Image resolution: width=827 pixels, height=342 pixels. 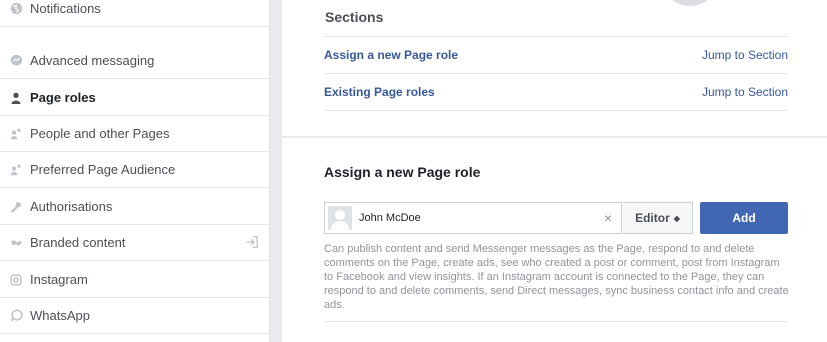 What do you see at coordinates (16, 207) in the screenshot?
I see `wrench-icon` at bounding box center [16, 207].